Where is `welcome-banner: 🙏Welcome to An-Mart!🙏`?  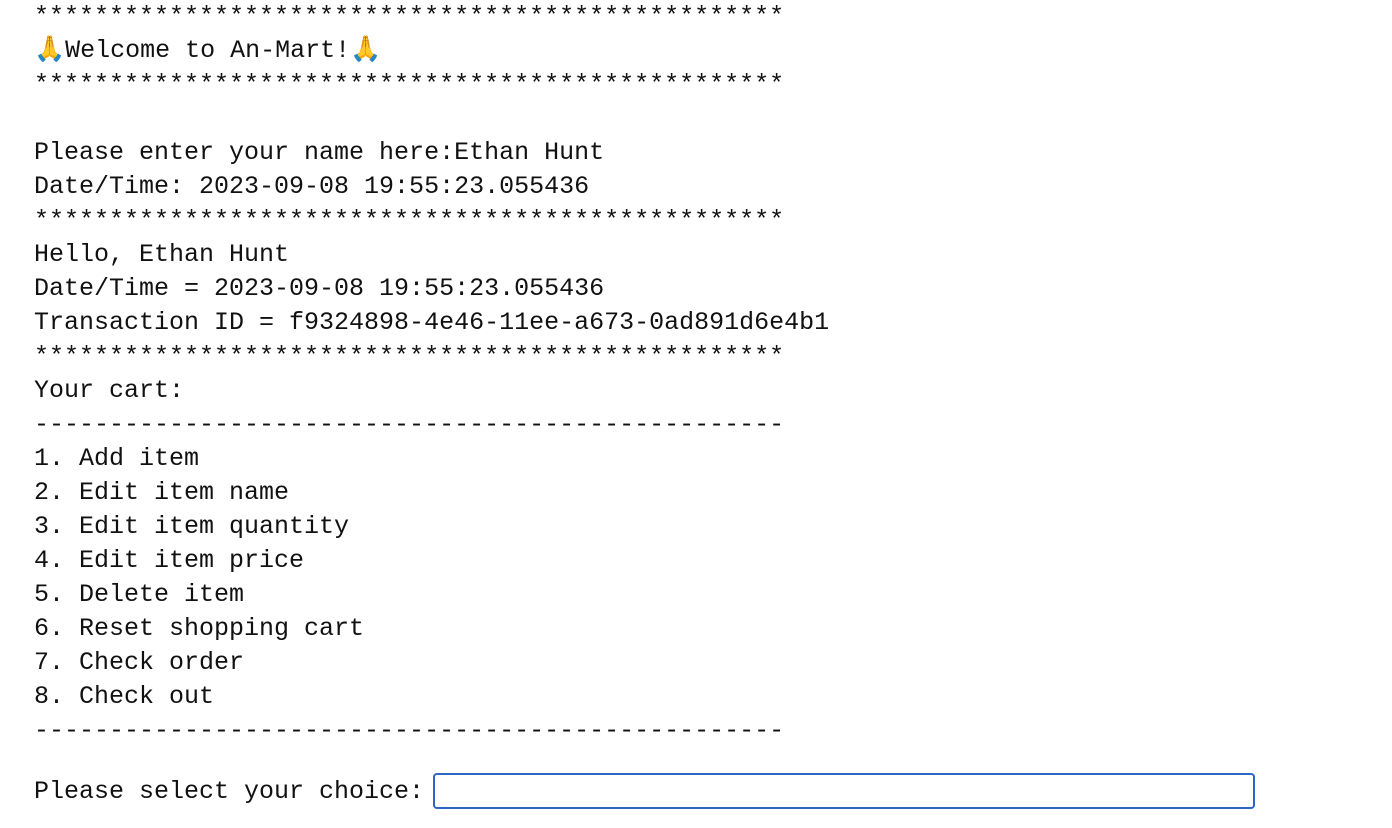 welcome-banner: 🙏Welcome to An-Mart!🙏 is located at coordinates (208, 50).